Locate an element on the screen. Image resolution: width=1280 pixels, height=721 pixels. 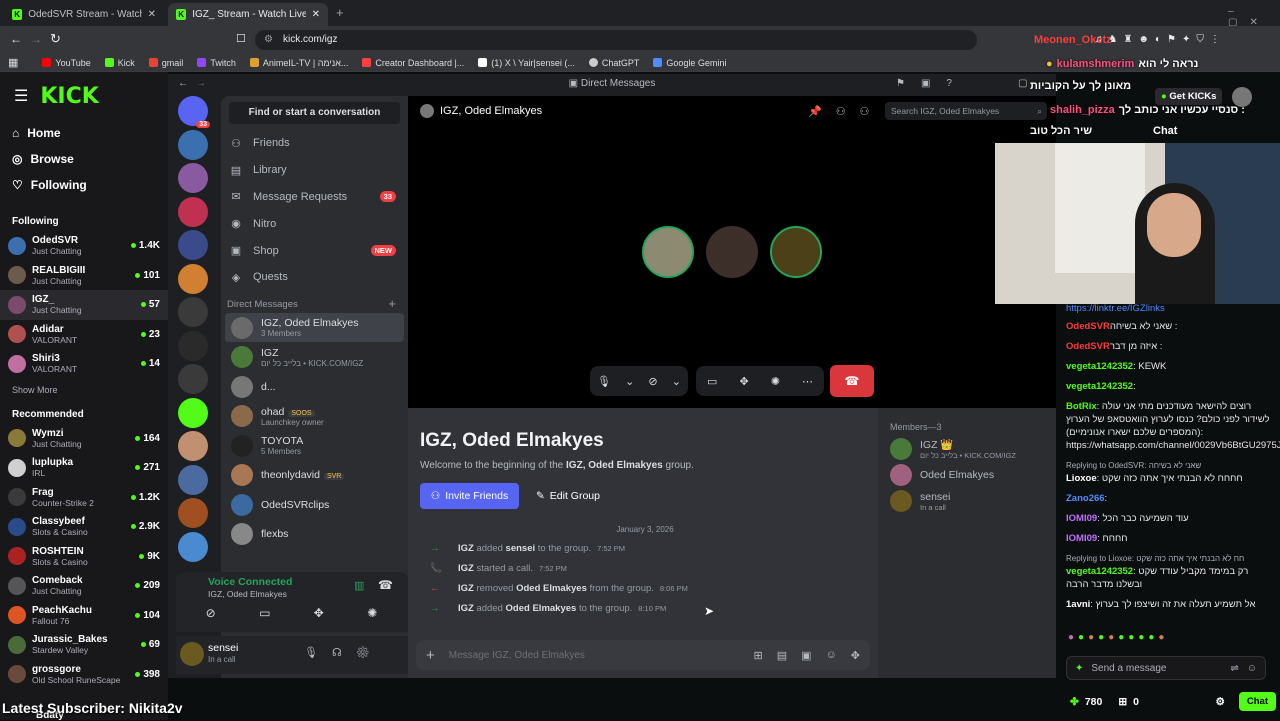
bookmark-twitch: Twitch is located at coordinates (216, 63).